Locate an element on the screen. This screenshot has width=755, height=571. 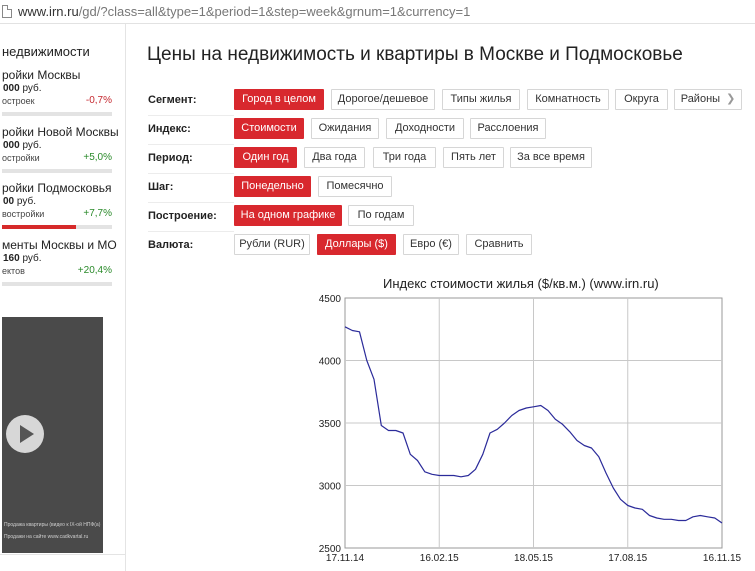
option-button: На одном графике is located at coordinates (288, 215).